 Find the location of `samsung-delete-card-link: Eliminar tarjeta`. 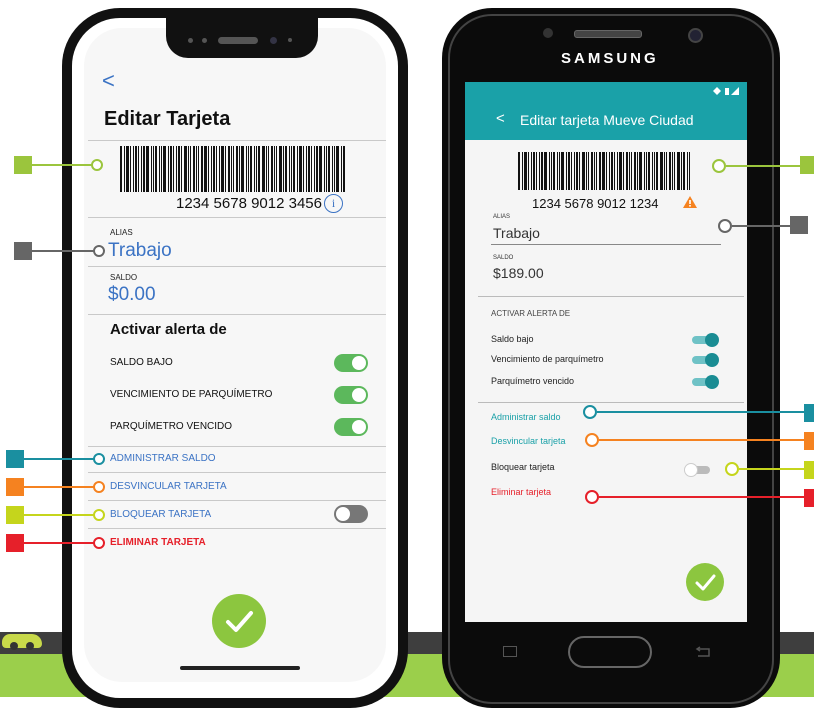

samsung-delete-card-link: Eliminar tarjeta is located at coordinates (521, 492).